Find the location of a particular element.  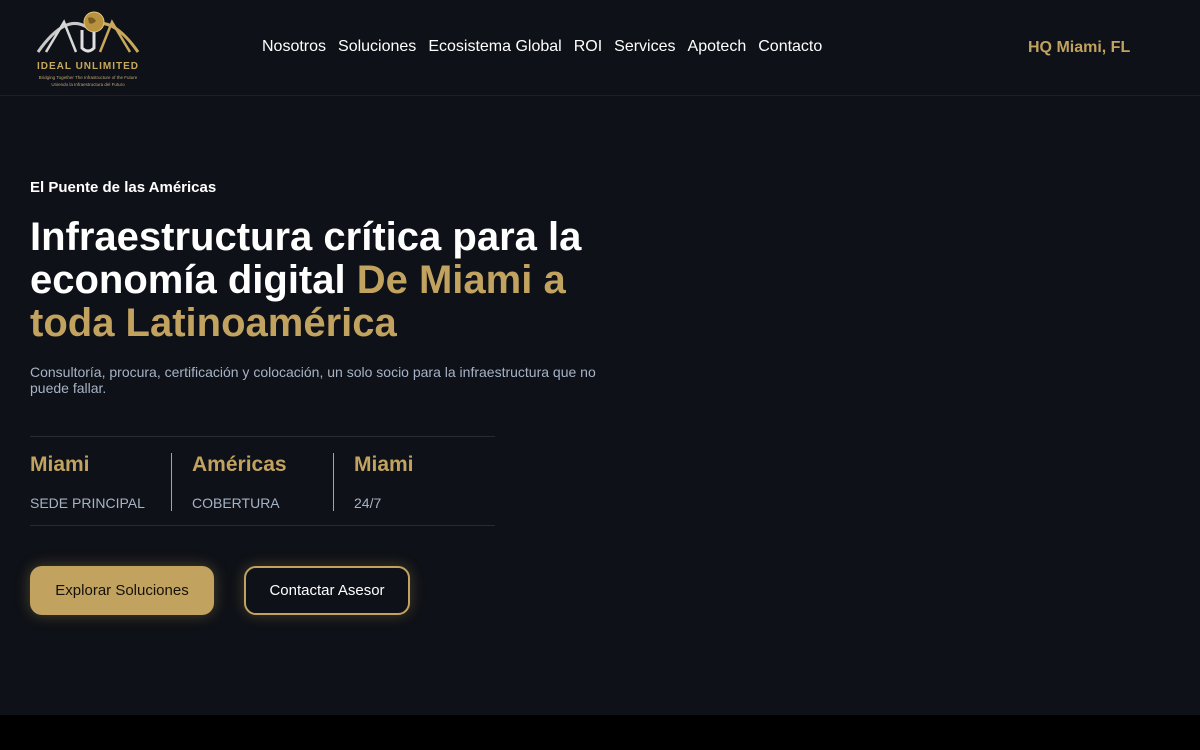

explore-solutions-button: Explorar Soluciones is located at coordinates (122, 590).